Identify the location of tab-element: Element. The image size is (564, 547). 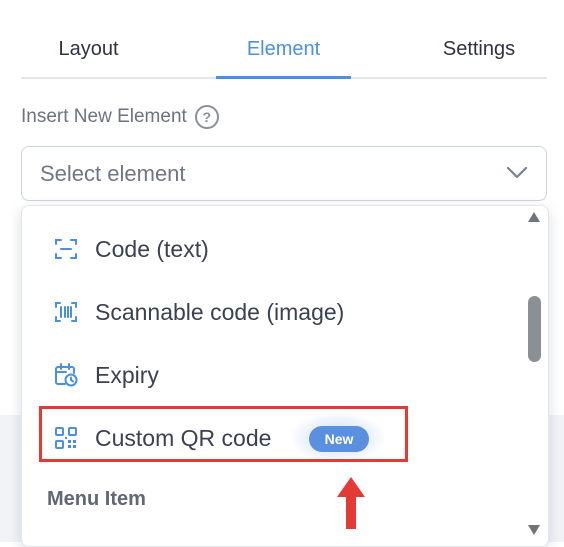
(283, 50).